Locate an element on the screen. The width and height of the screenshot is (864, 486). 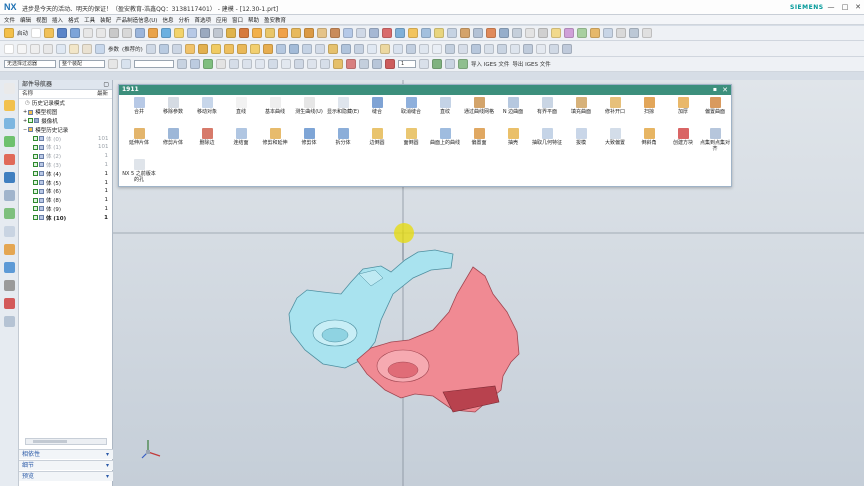
cmd-through-curve-mesh: 通过曲线网格 is located at coordinates (479, 106).